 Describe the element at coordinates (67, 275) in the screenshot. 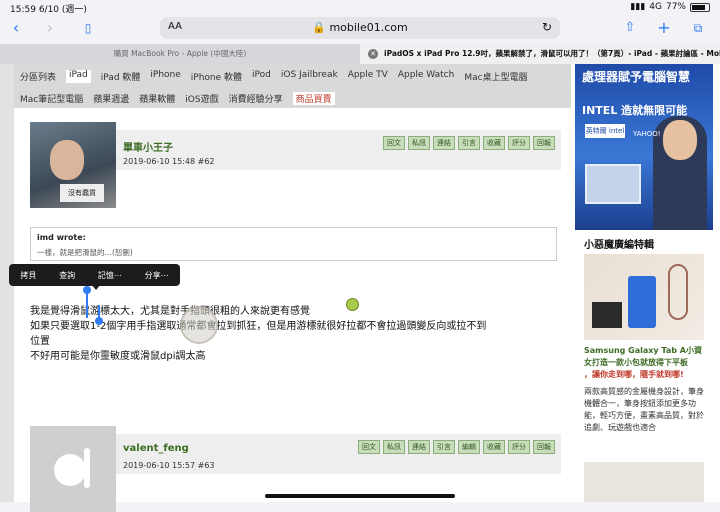

I see `lookup-menu-item: 查詢` at that location.